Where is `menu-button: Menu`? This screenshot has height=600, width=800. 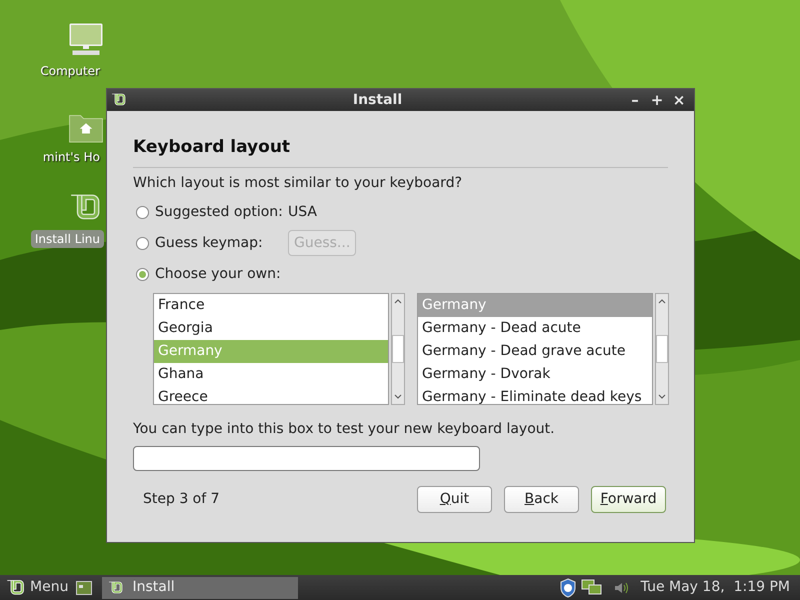 menu-button: Menu is located at coordinates (37, 587).